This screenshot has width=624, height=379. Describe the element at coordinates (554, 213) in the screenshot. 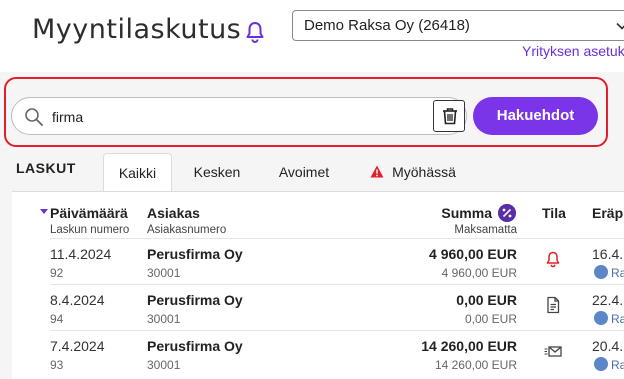

I see `column-header-state: Tila` at that location.